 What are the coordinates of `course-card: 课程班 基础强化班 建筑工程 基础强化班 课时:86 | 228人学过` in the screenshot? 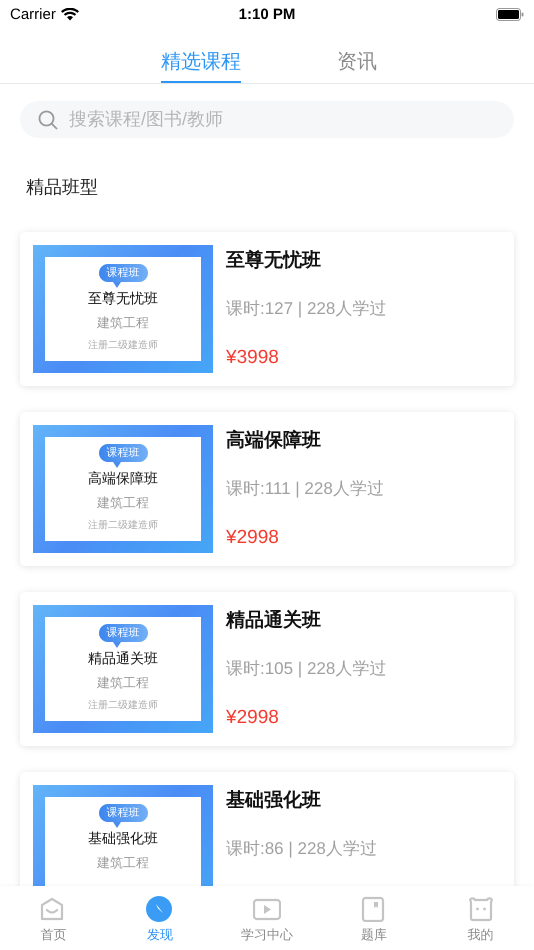 It's located at (267, 829).